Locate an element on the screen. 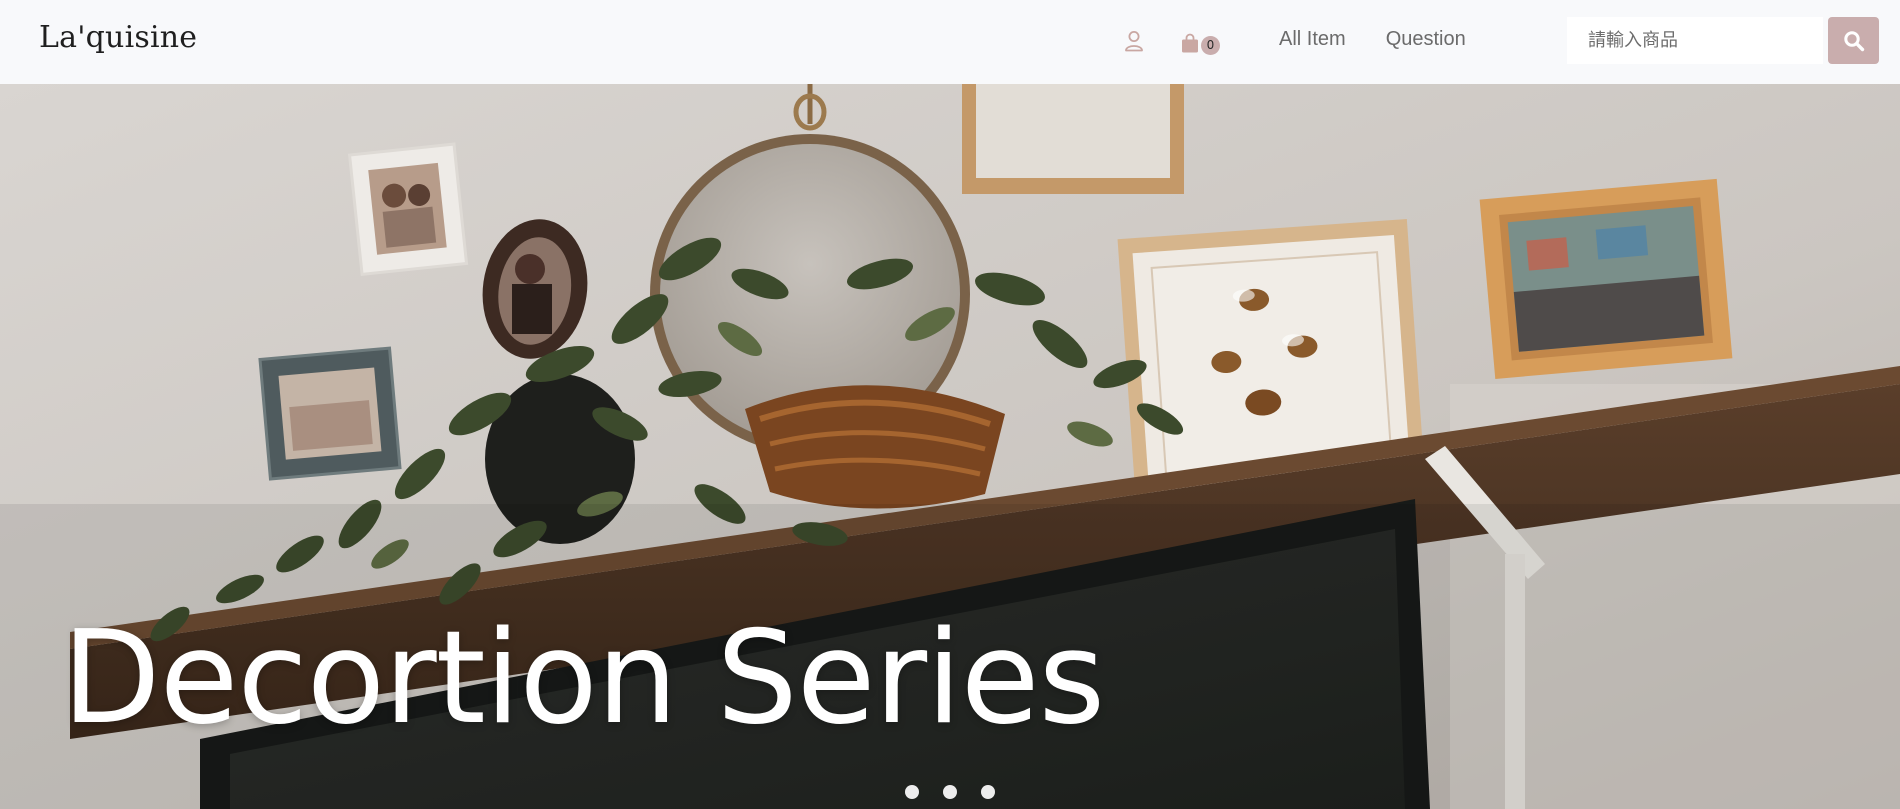  hero-title: Decortion Series is located at coordinates (583, 678).